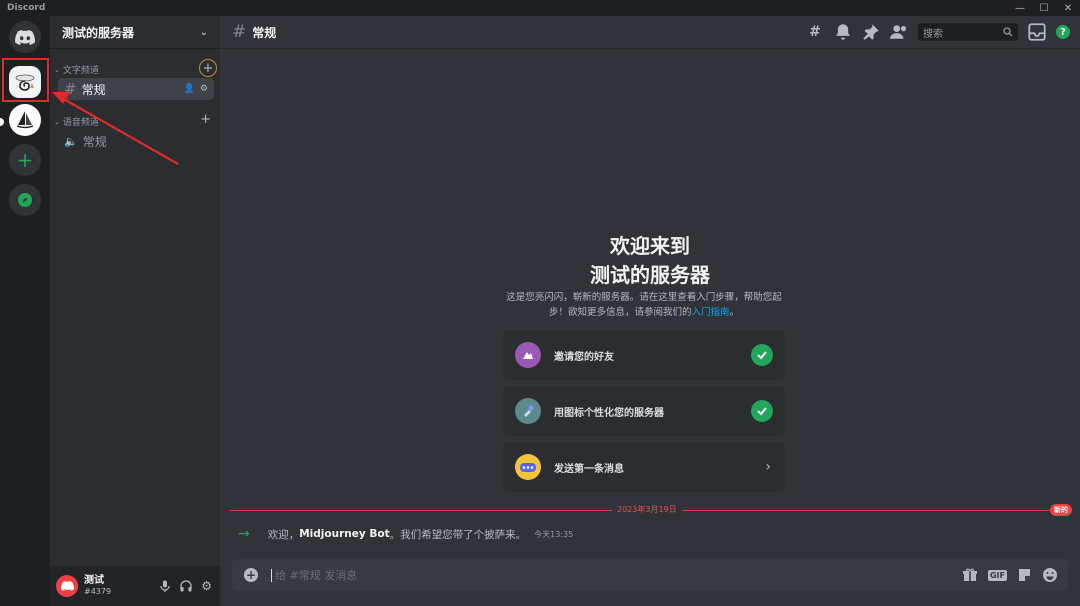 The image size is (1080, 606). What do you see at coordinates (584, 357) in the screenshot?
I see `card-label: 邀请您的好友` at bounding box center [584, 357].